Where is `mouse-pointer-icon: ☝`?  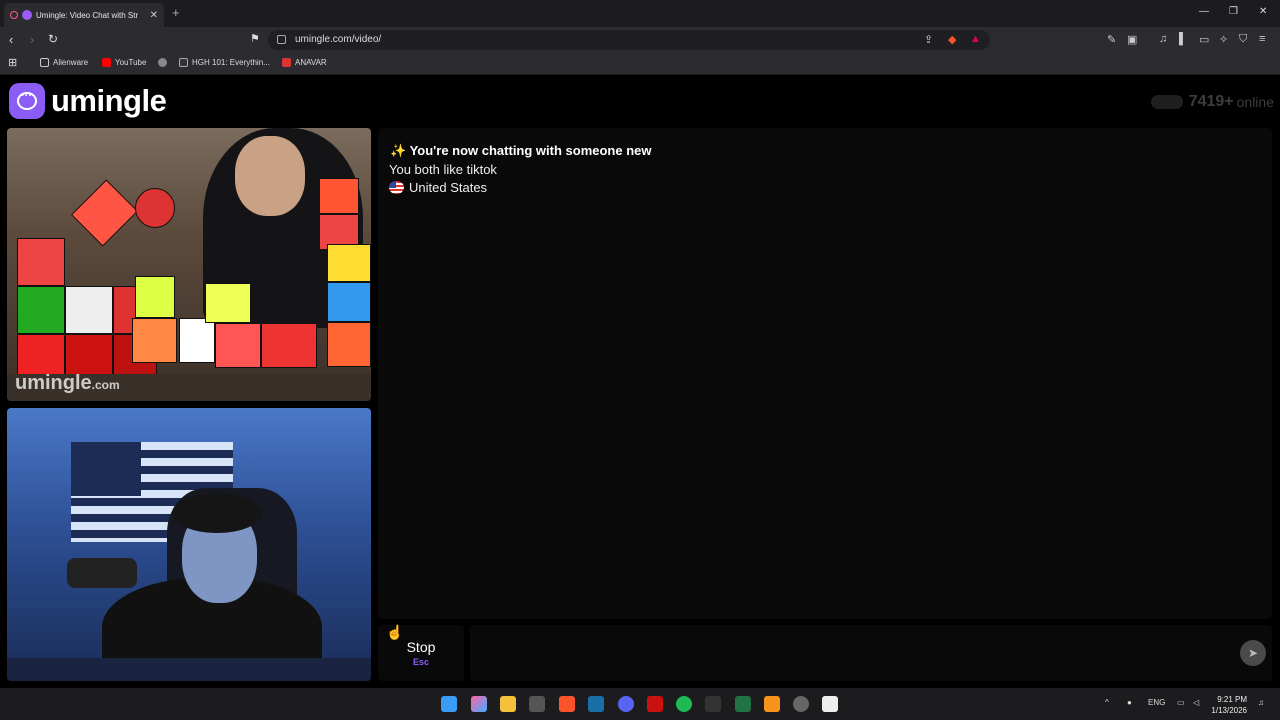
mouse-pointer-icon: ☝ is located at coordinates (395, 632).